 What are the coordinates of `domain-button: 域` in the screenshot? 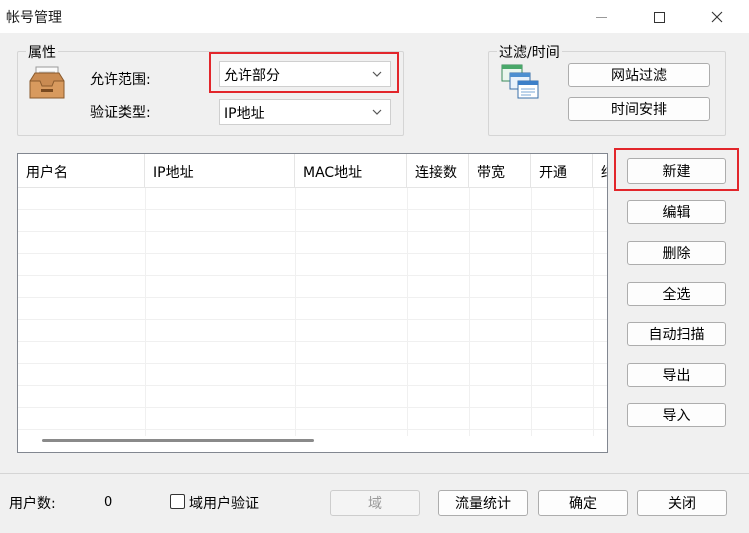 It's located at (375, 503).